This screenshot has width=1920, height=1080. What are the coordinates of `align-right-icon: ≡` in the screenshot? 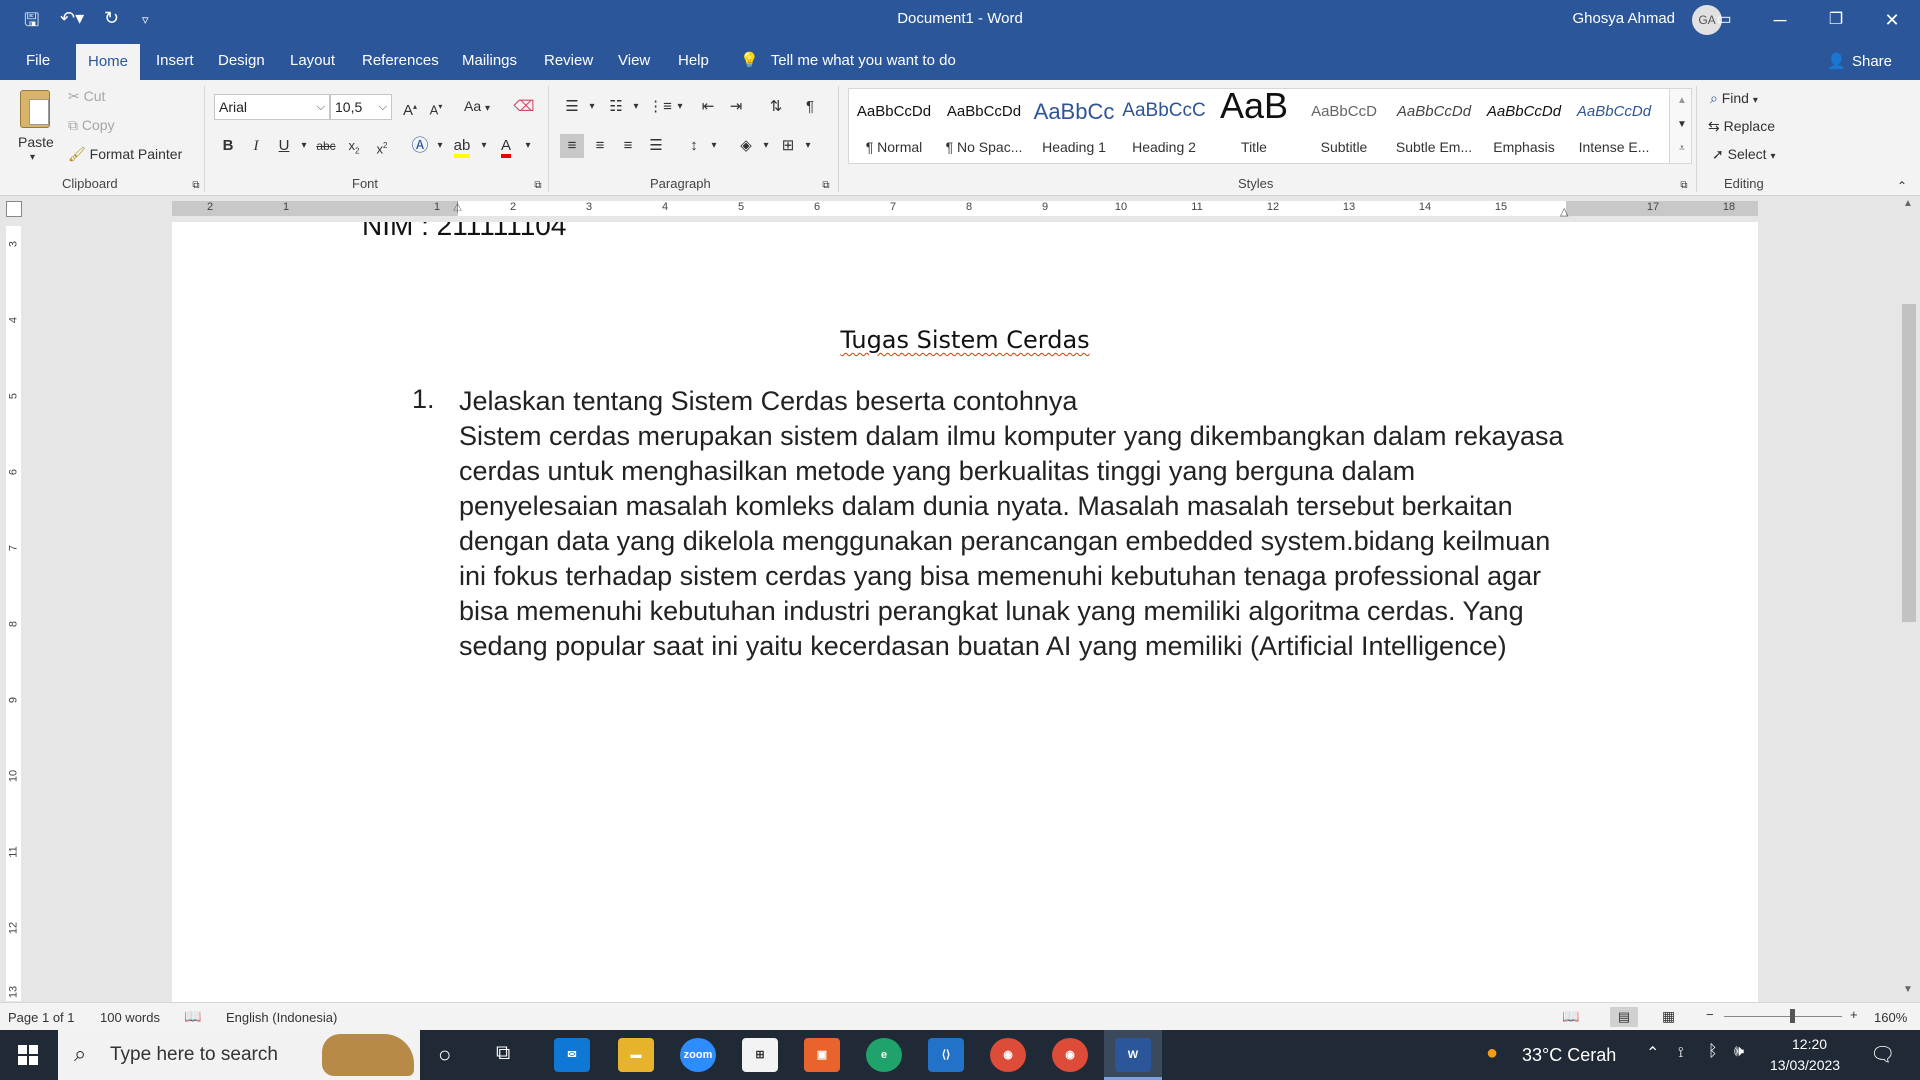 It's located at (628, 146).